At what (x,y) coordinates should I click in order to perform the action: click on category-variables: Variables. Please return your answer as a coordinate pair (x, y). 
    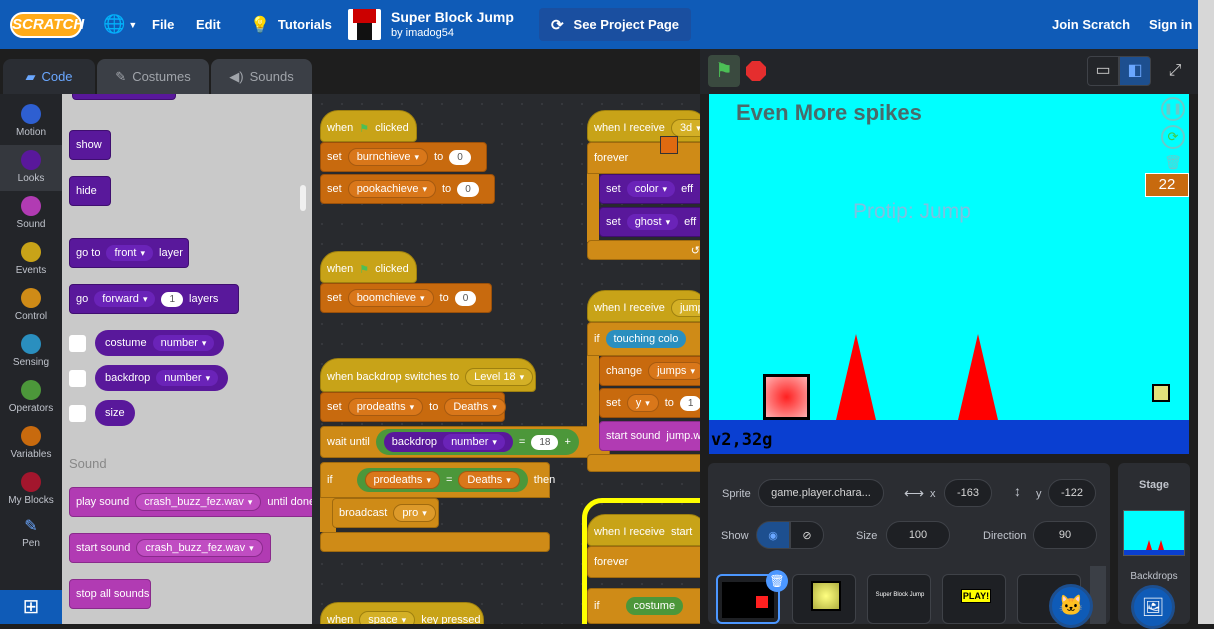
    Looking at the image, I should click on (31, 444).